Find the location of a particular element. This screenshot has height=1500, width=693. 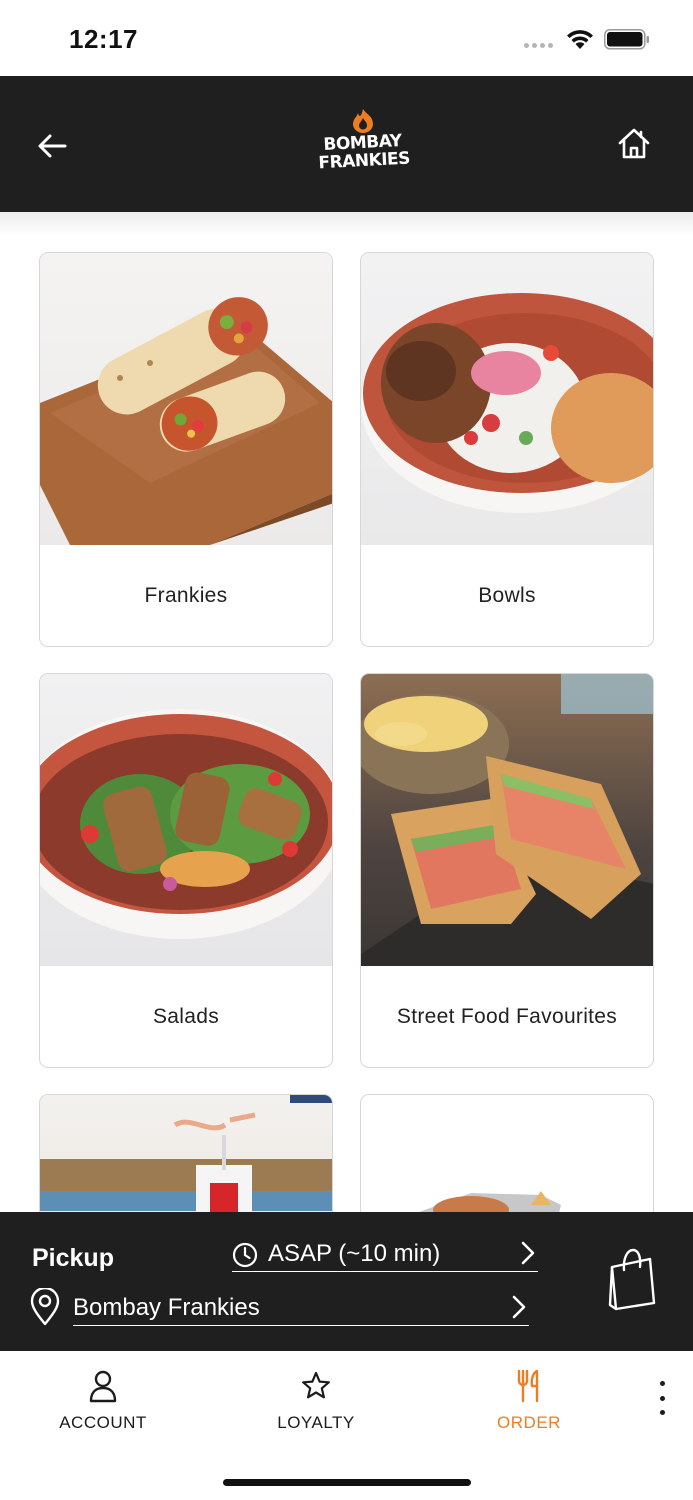

category-card-frankies: Frankies is located at coordinates (186, 449).